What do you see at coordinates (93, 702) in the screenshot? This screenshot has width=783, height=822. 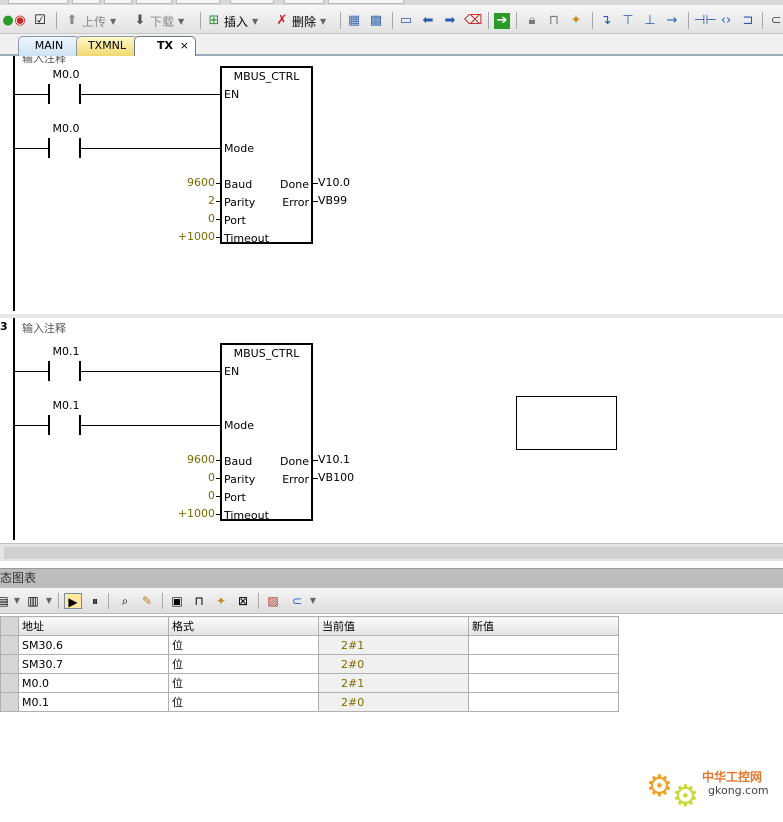 I see `address-cell: M0.1` at bounding box center [93, 702].